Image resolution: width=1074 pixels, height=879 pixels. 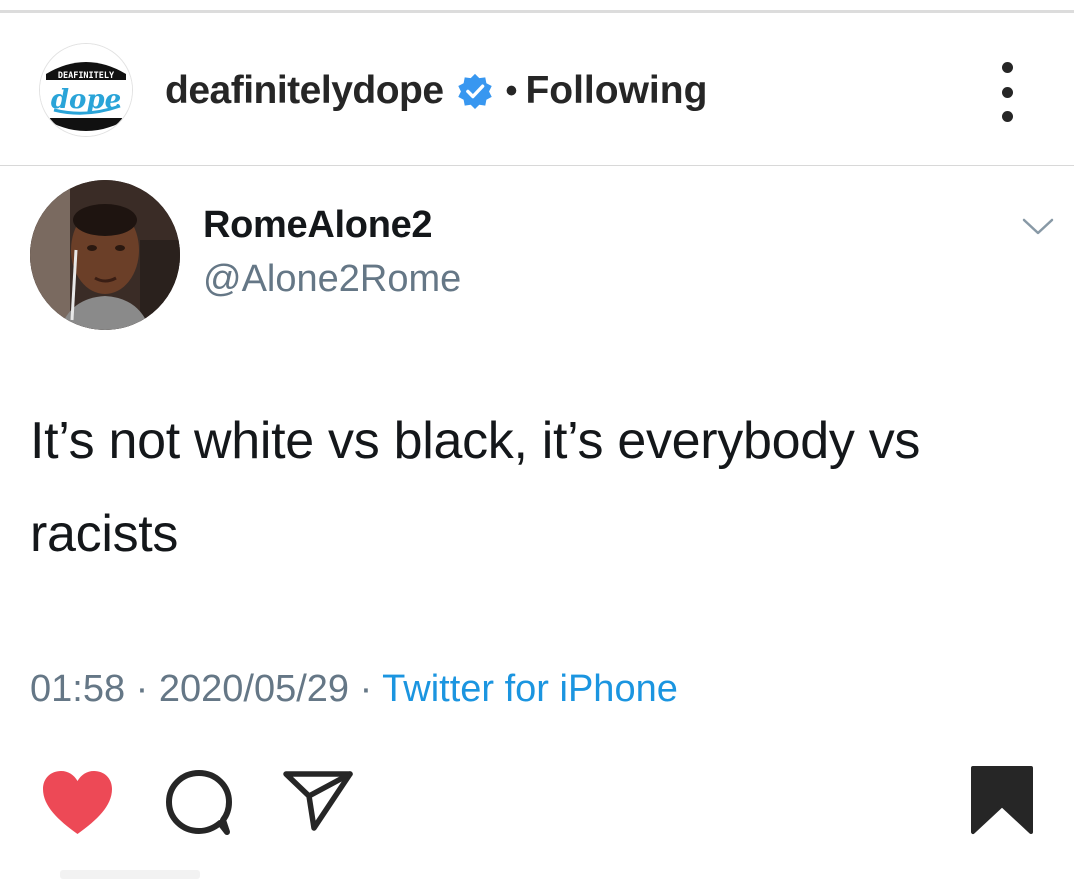 I want to click on bookmark-icon, so click(x=1002, y=800).